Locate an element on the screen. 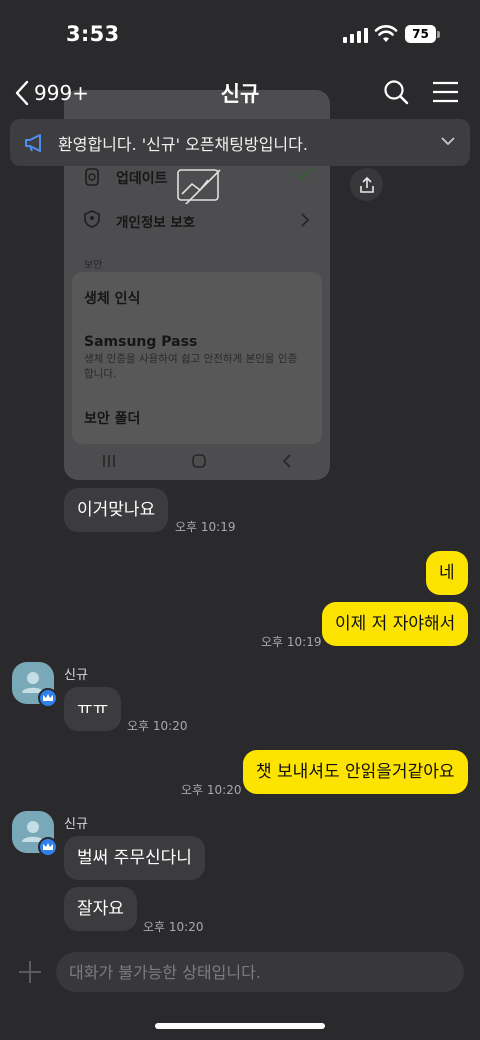 Image resolution: width=480 pixels, height=1040 pixels. notice-text: 환영합니다. '신규' 오픈채팅방입니다. is located at coordinates (183, 144).